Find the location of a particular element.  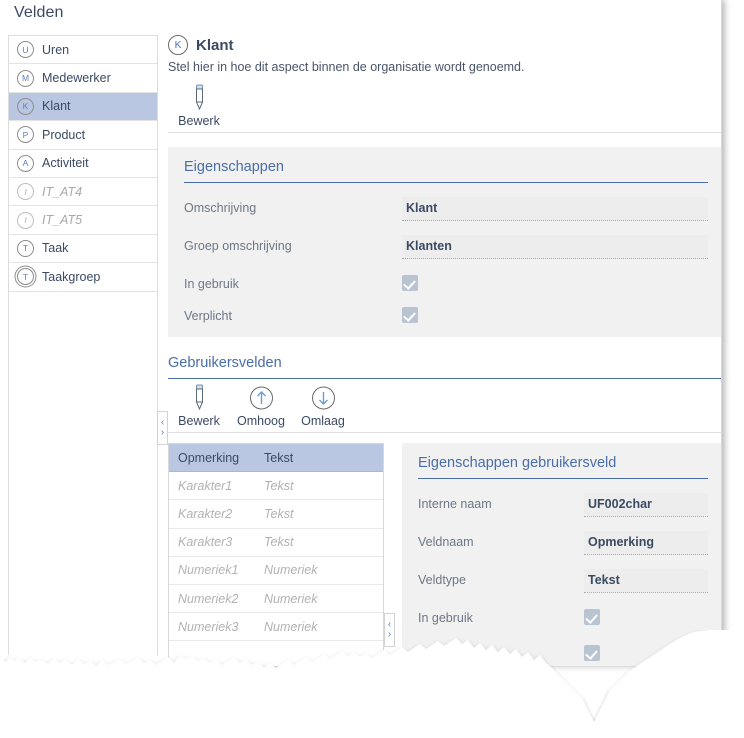

sidebar-item-label: IT_AT4 is located at coordinates (62, 191).